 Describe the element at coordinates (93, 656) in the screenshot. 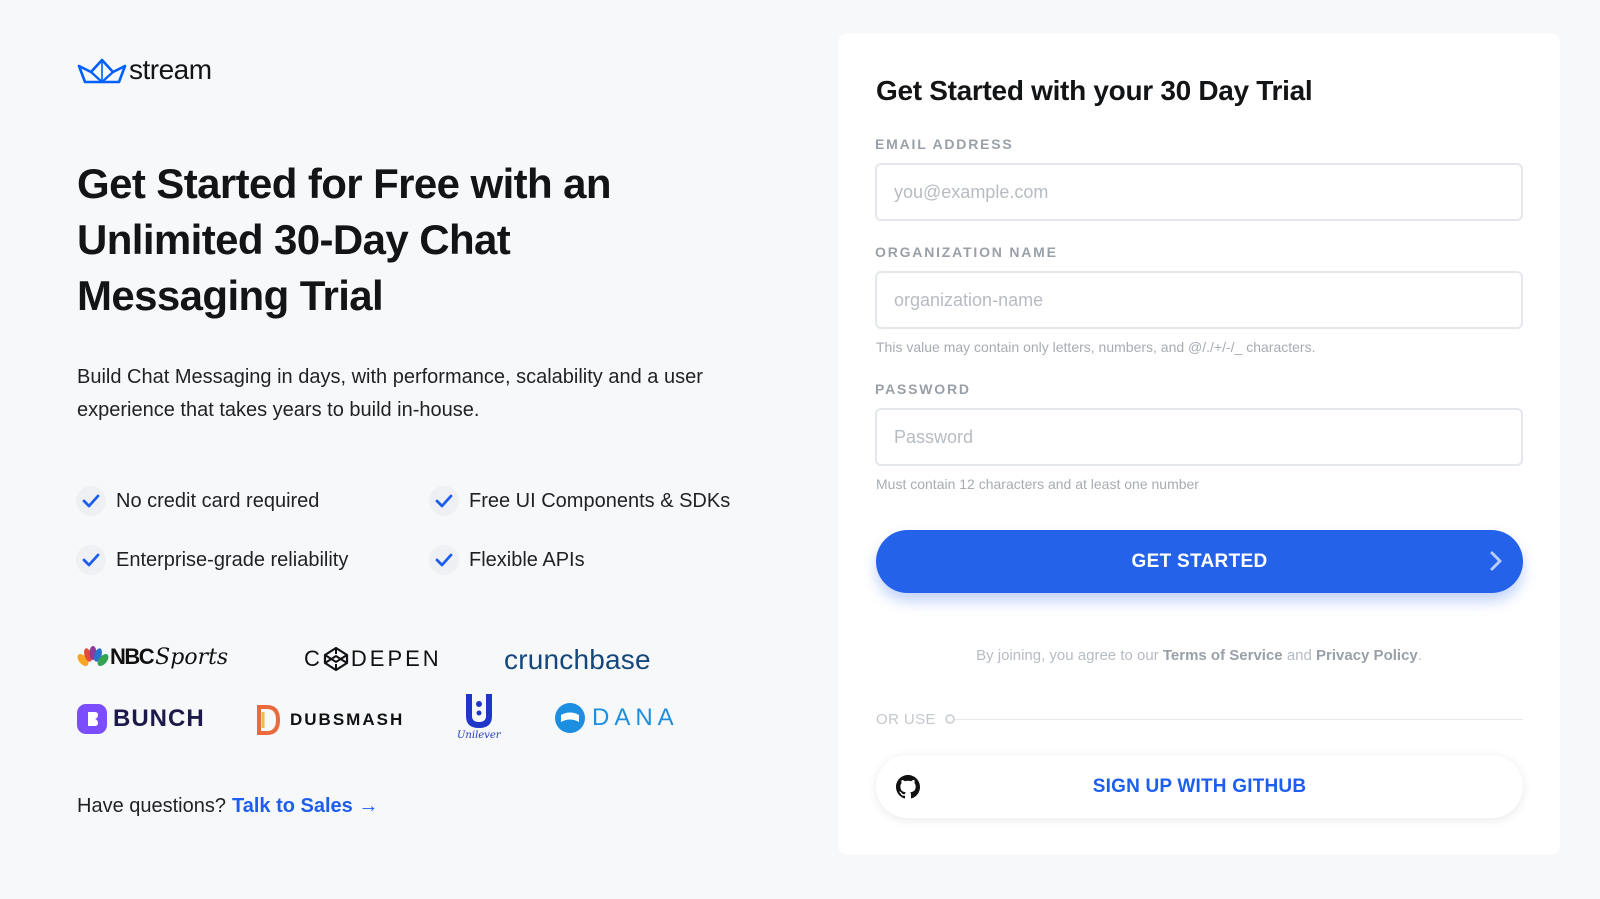

I see `peacock-icon` at that location.